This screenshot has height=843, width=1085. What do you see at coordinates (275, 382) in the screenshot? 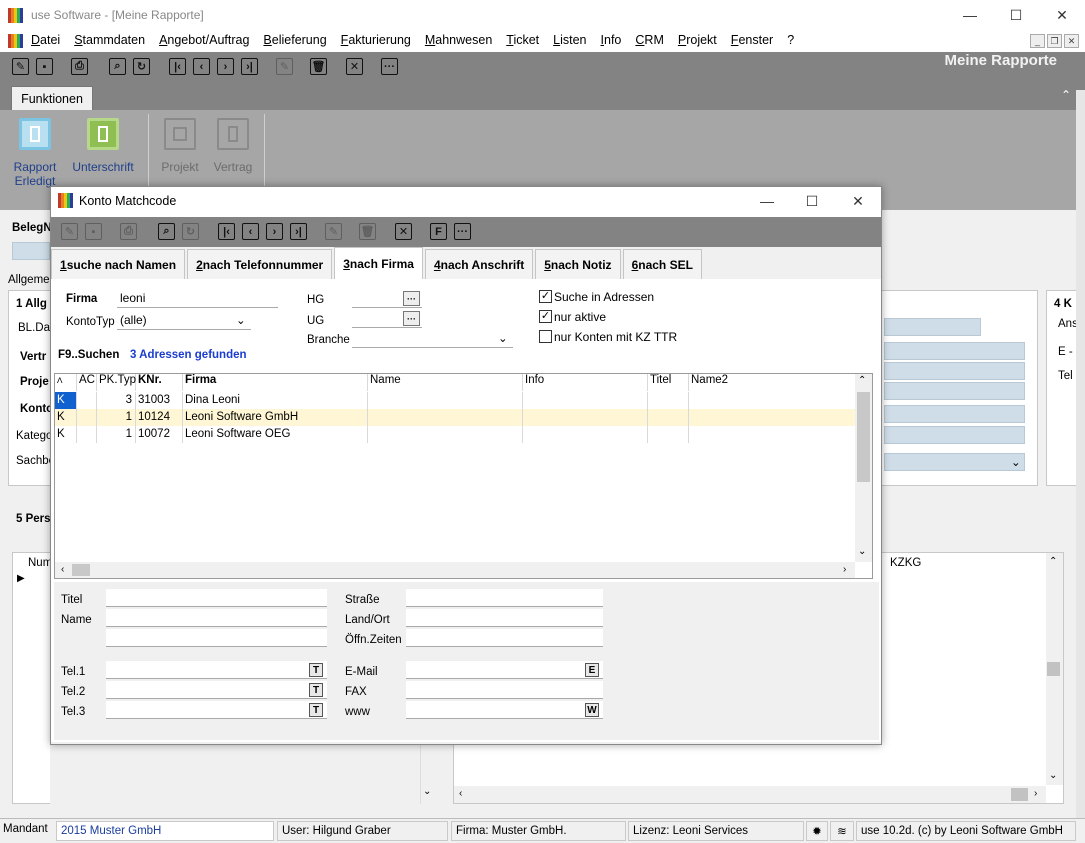
I see `col-header-firma: Firma` at bounding box center [275, 382].